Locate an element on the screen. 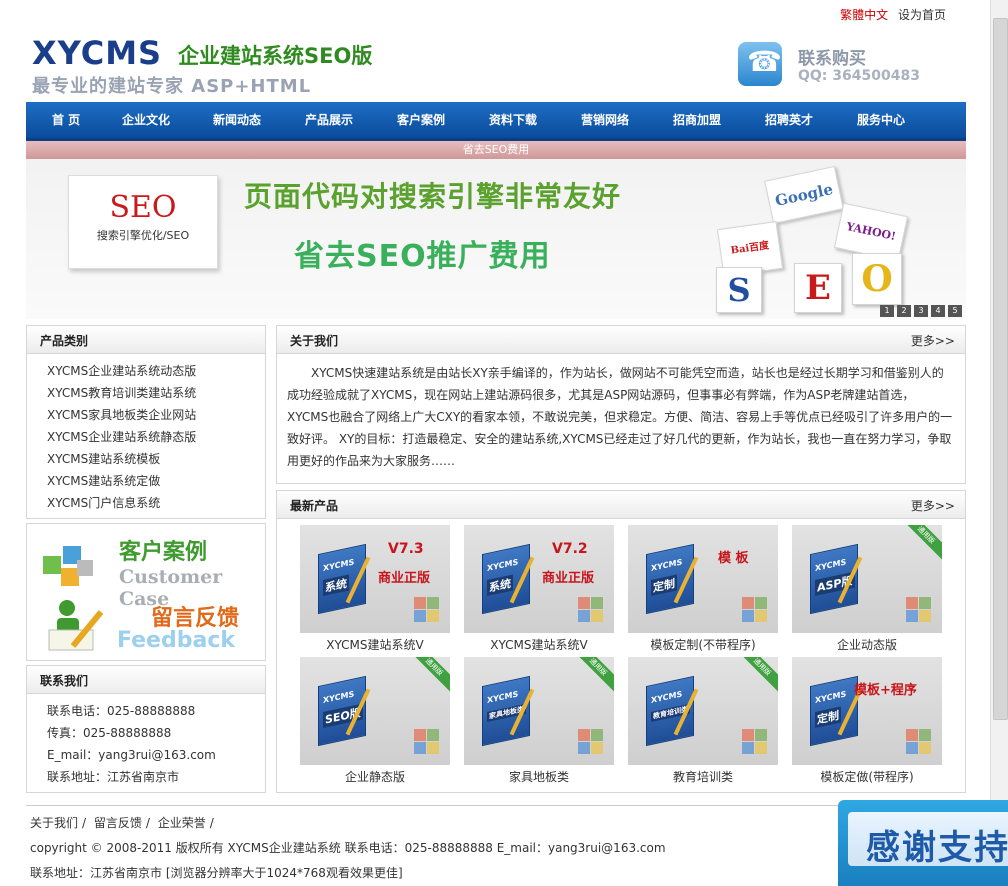  page-scrollbar is located at coordinates (999, 443).